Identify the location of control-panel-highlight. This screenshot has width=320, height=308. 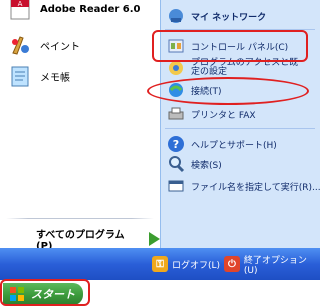
(230, 46).